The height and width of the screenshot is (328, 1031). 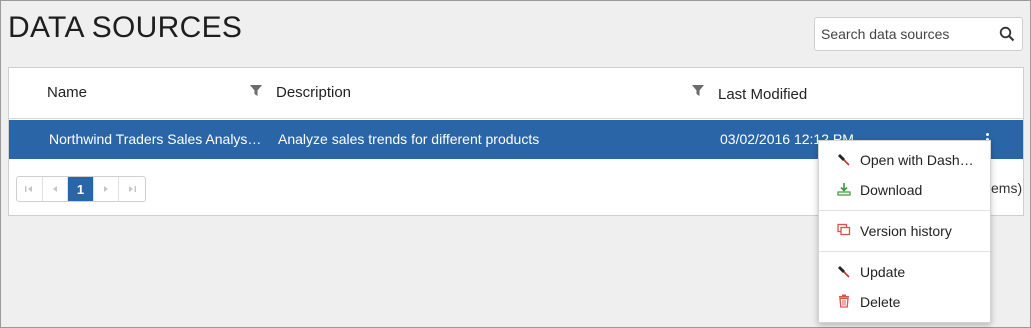 What do you see at coordinates (762, 94) in the screenshot?
I see `column-header-last-modified: Last Modified` at bounding box center [762, 94].